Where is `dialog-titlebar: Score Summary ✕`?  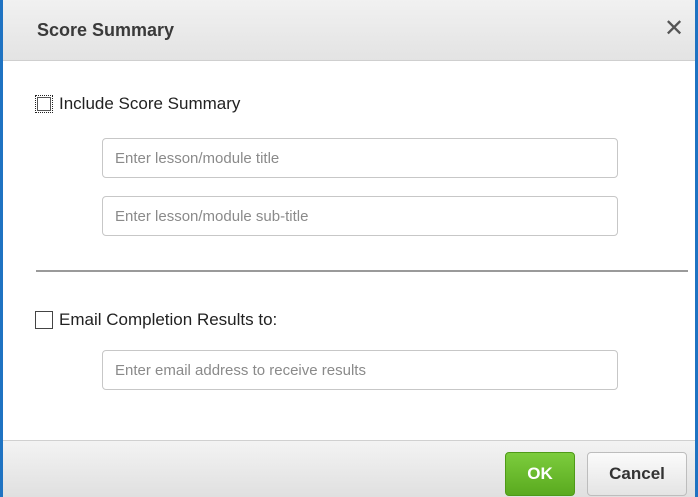 dialog-titlebar: Score Summary ✕ is located at coordinates (349, 30).